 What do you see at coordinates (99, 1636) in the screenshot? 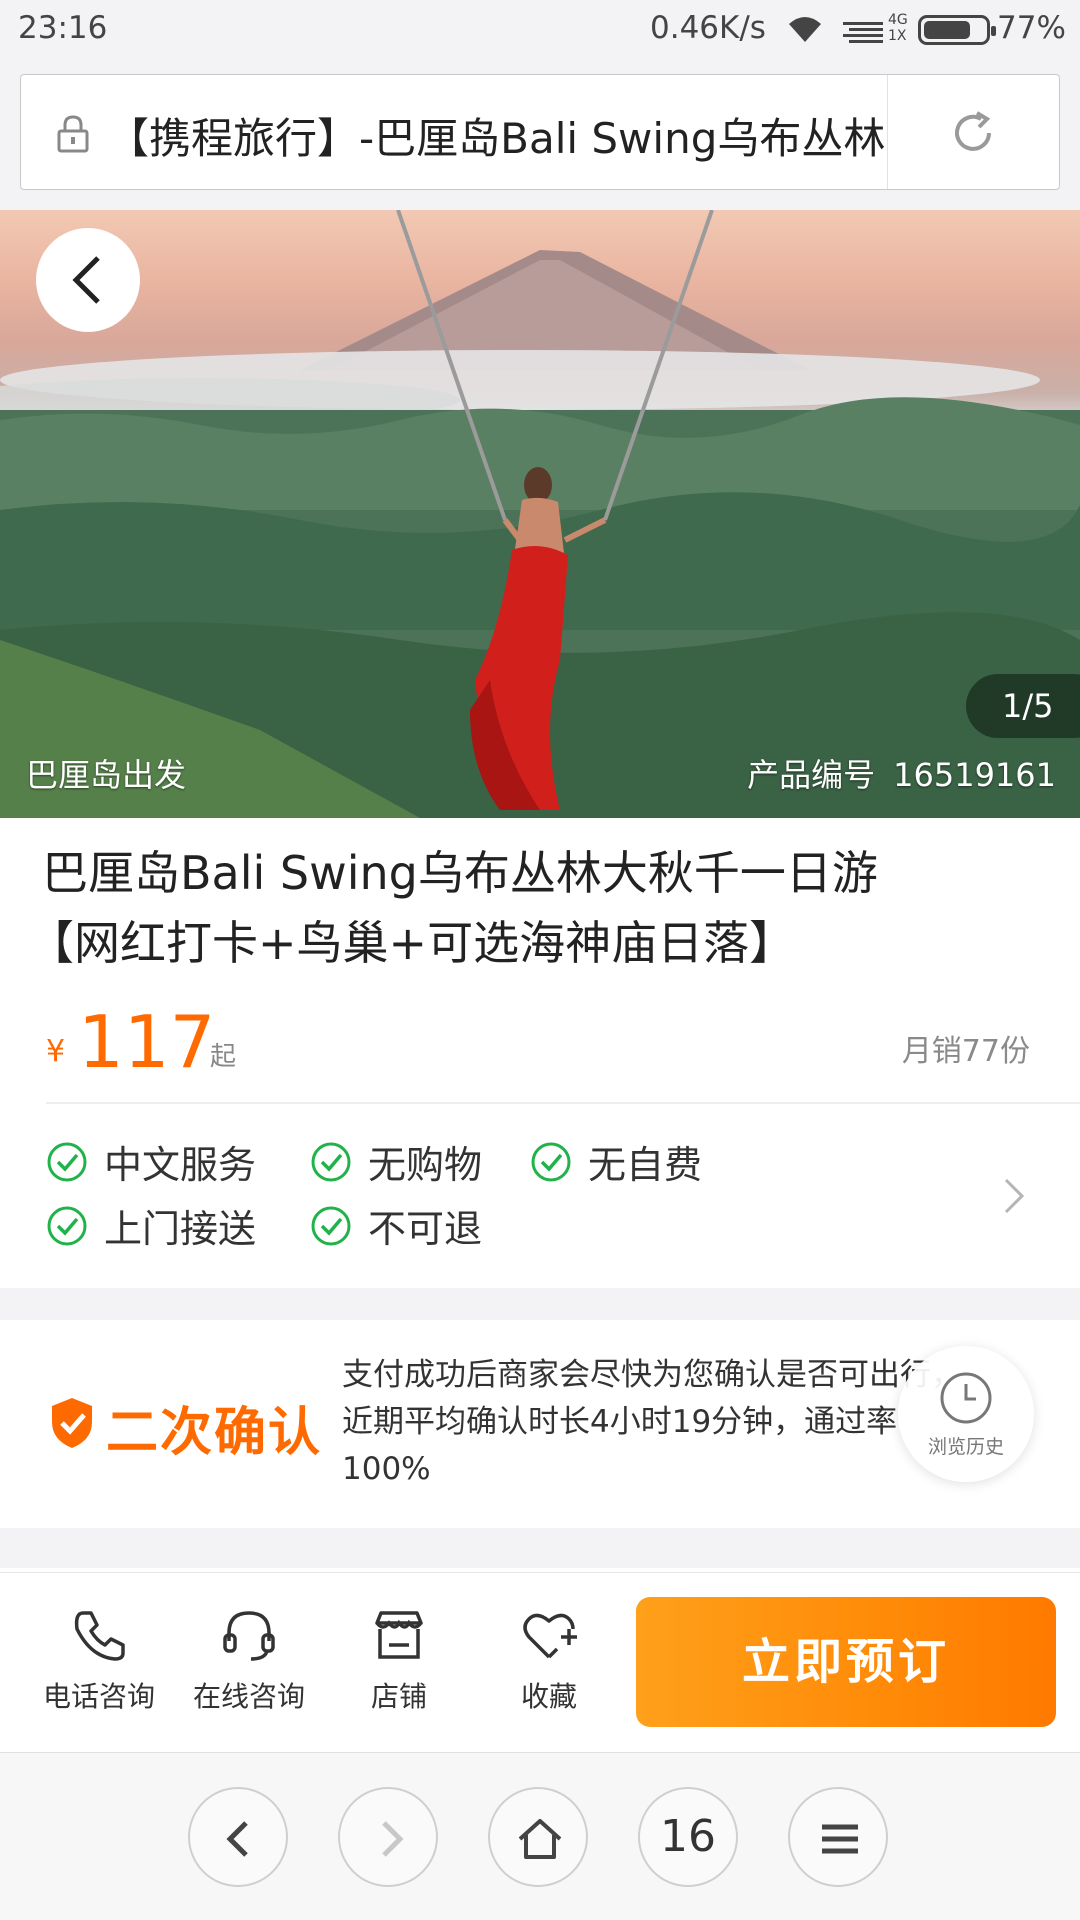
I see `phone-icon` at bounding box center [99, 1636].